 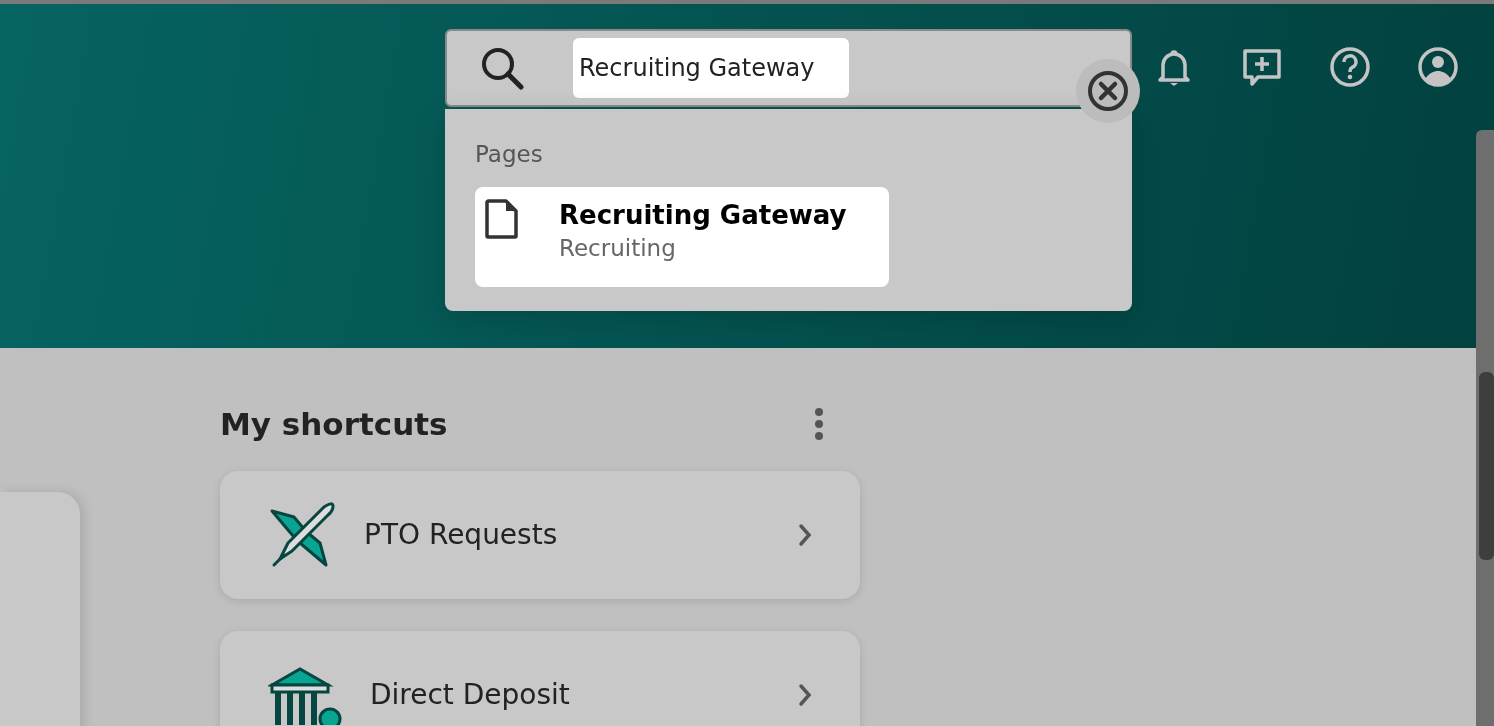 I want to click on search-field: Recruiting Gateway, so click(x=788, y=68).